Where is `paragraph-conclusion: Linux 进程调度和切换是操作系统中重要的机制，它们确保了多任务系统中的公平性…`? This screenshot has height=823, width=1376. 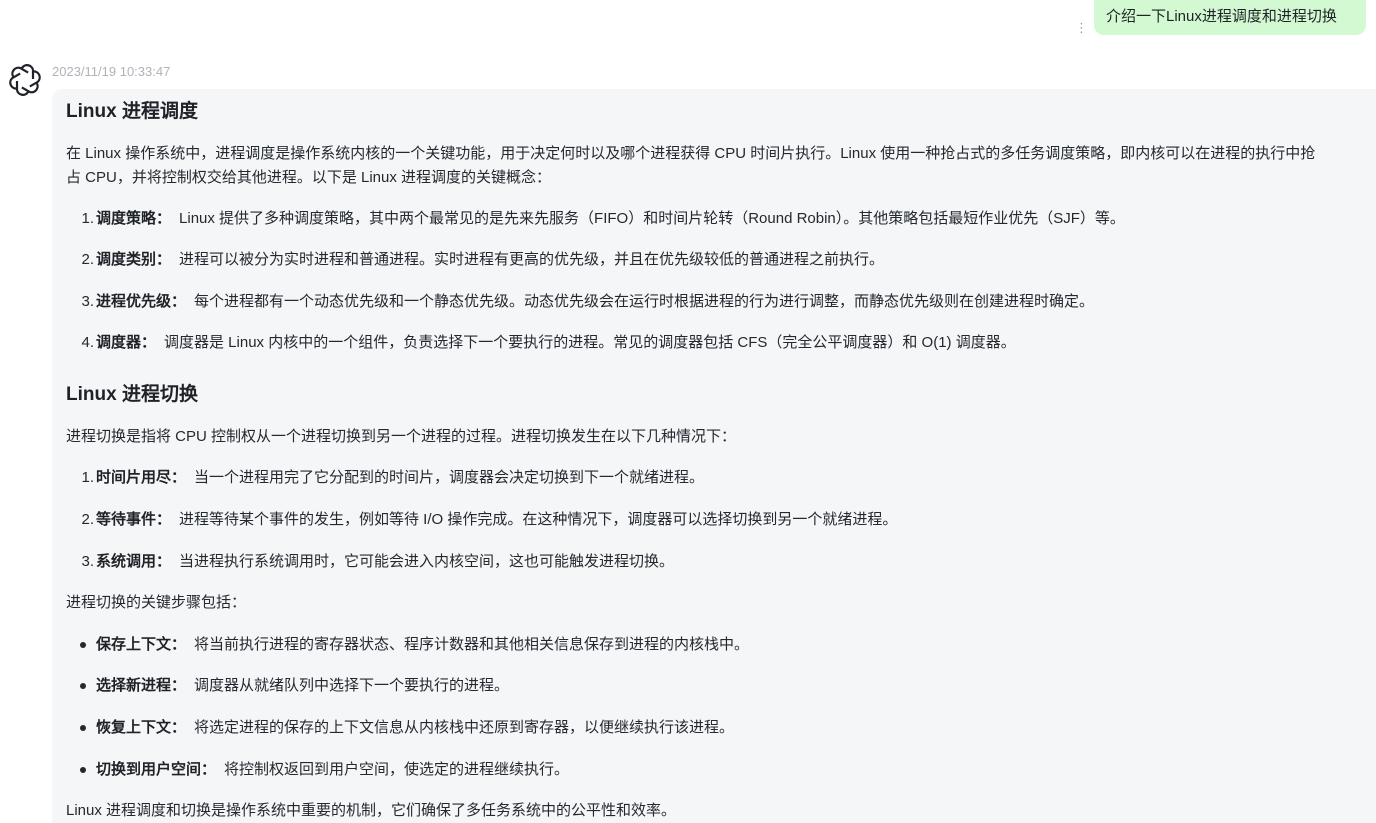 paragraph-conclusion: Linux 进程调度和切换是操作系统中重要的机制，它们确保了多任务系统中的公平性… is located at coordinates (371, 810).